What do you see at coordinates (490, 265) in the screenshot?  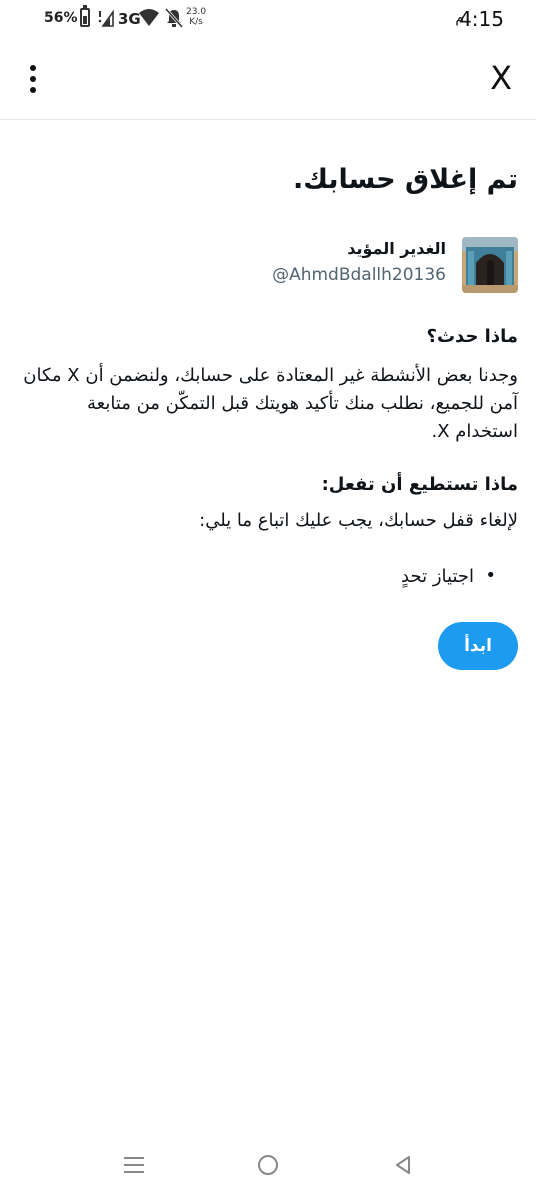 I see `avatar` at bounding box center [490, 265].